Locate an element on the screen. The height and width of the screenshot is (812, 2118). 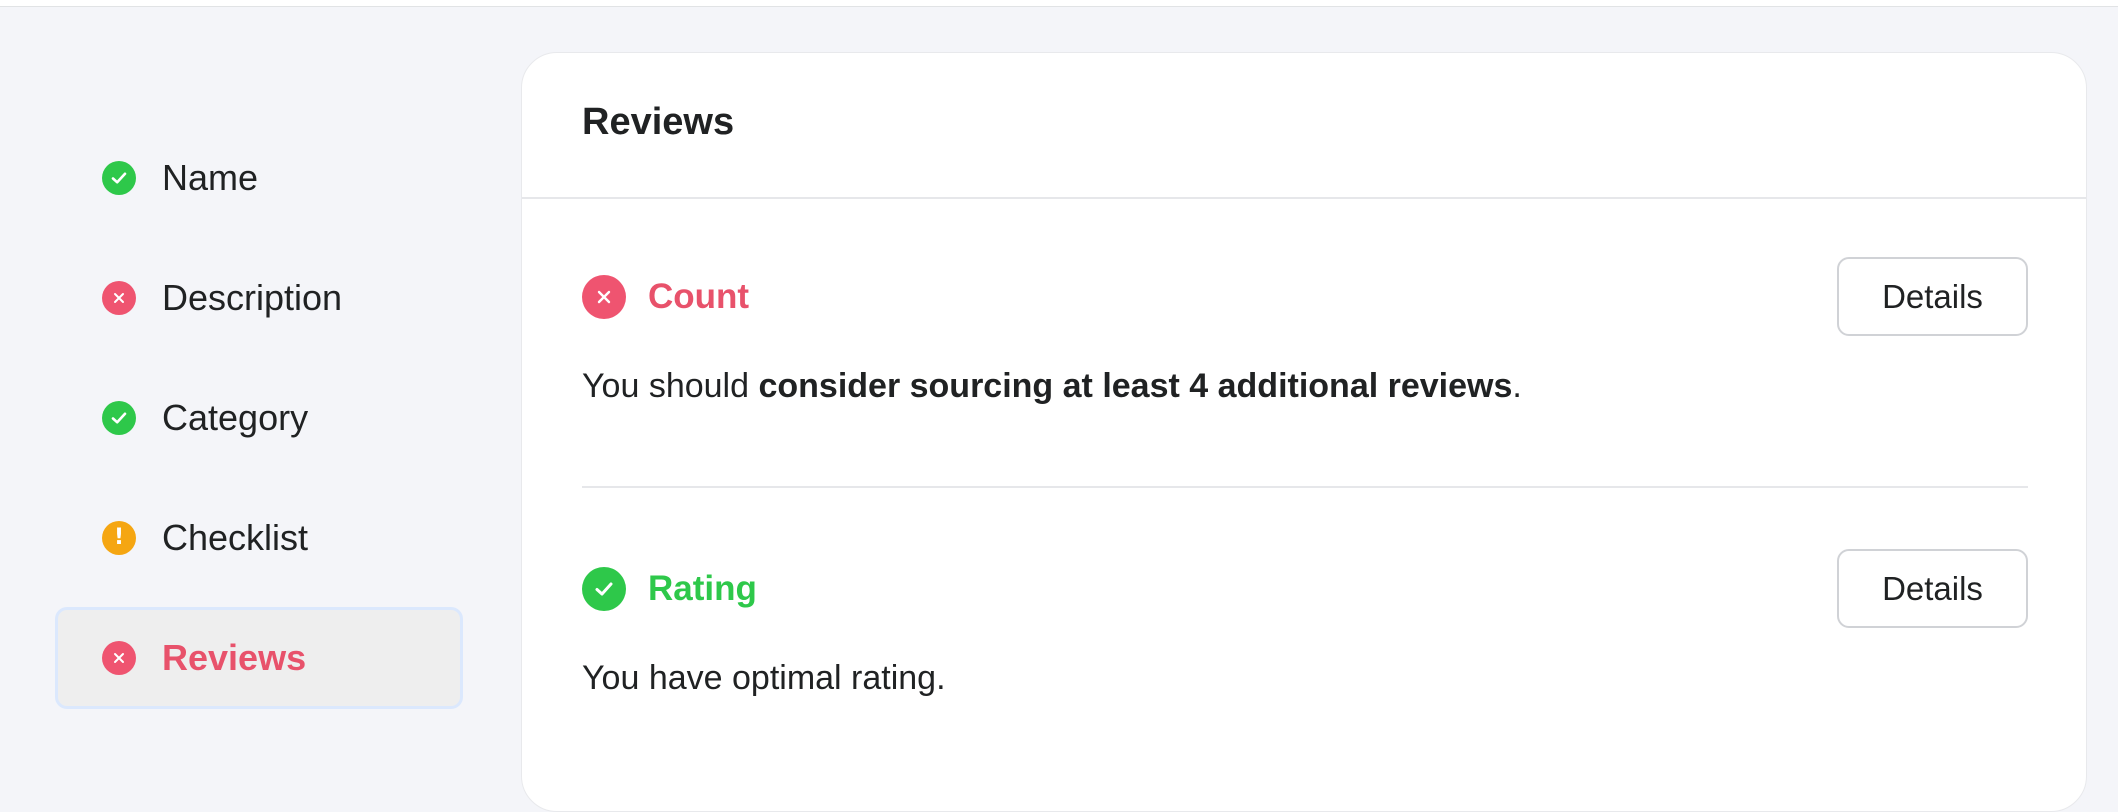
sidebar-item-label: Name is located at coordinates (210, 177).